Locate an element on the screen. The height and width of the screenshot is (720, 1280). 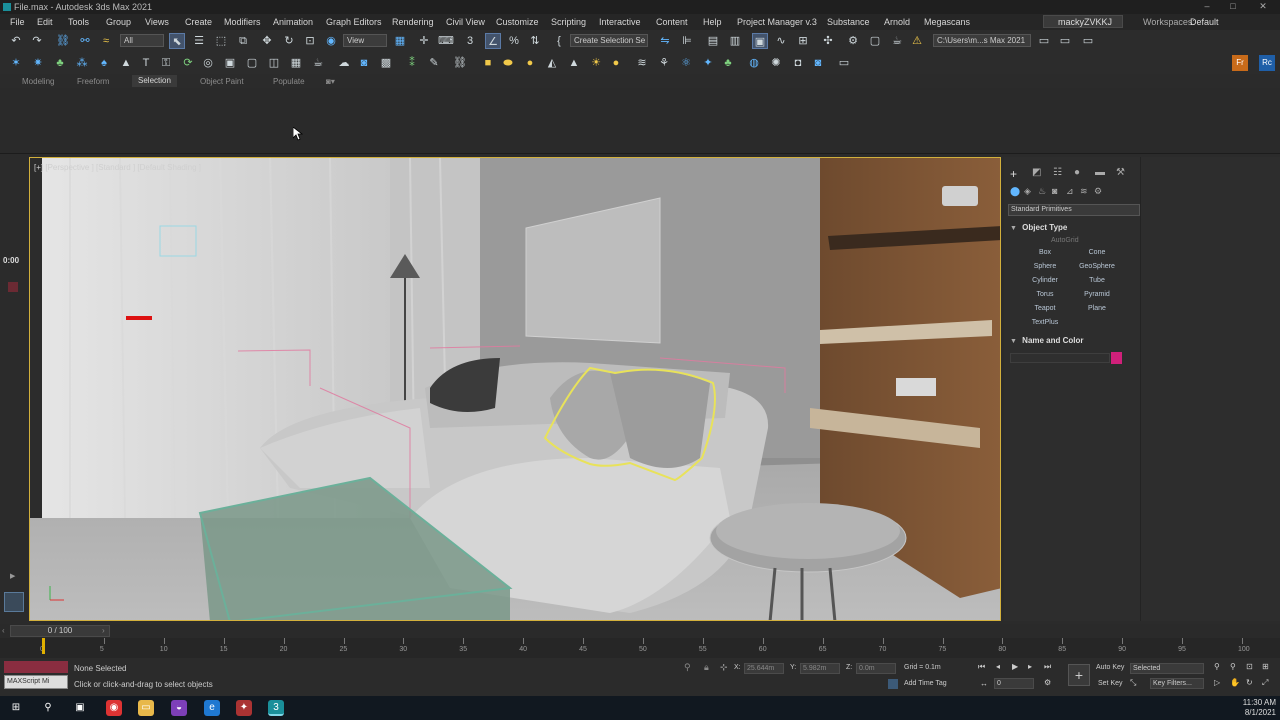
scatter2-icon: ⁑ is located at coordinates (412, 63).